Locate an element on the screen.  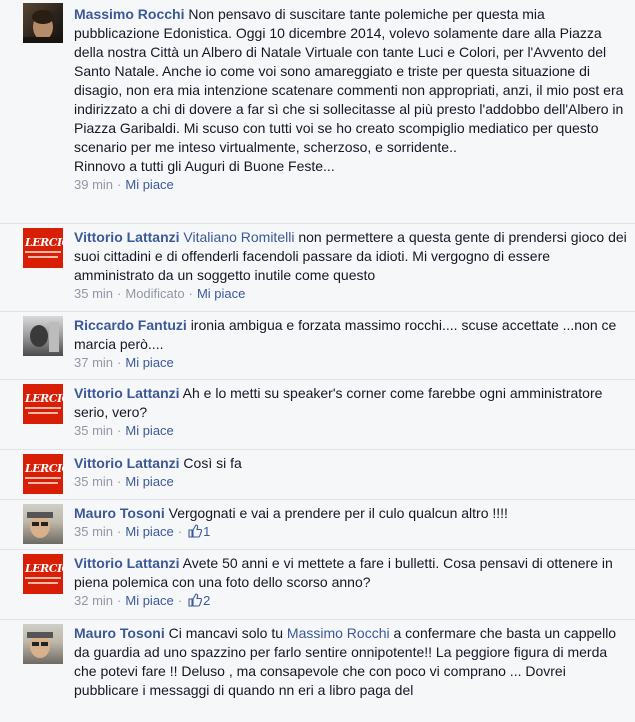
comment-author: Massimo Rocchi is located at coordinates (129, 14).